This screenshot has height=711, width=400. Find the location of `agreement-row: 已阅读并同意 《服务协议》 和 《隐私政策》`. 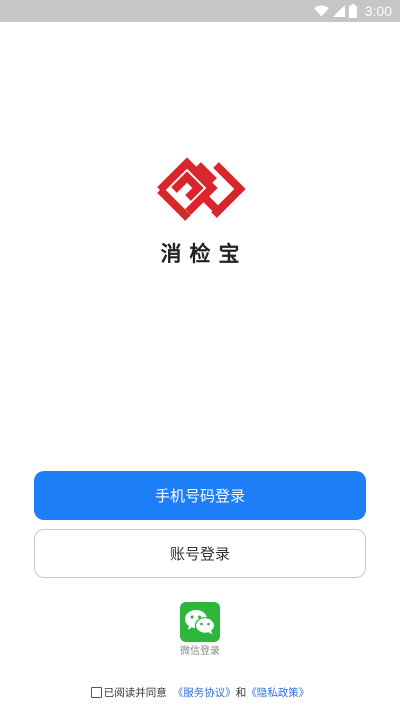

agreement-row: 已阅读并同意 《服务协议》 和 《隐私政策》 is located at coordinates (200, 692).